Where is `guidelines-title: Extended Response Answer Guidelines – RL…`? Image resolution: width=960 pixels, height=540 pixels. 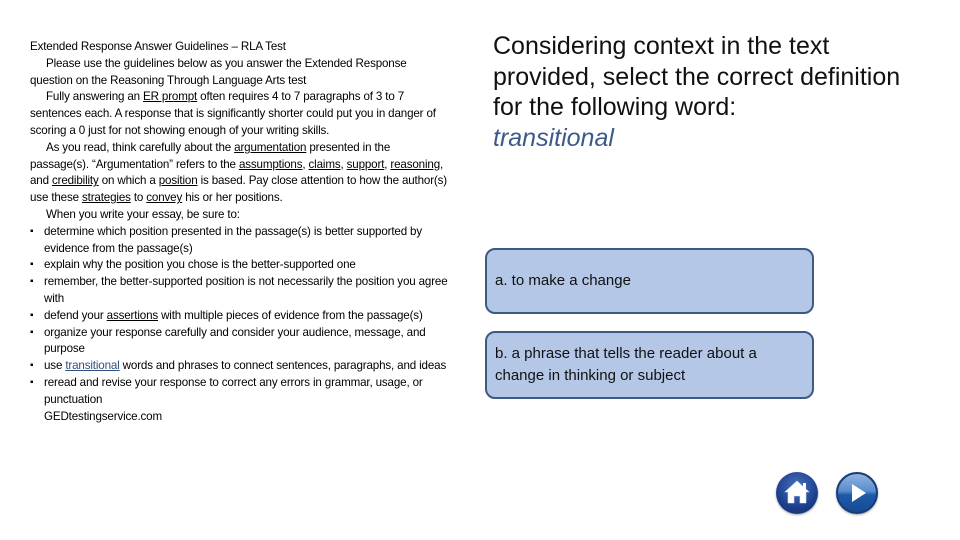
guidelines-title: Extended Response Answer Guidelines – RL… is located at coordinates (158, 46).